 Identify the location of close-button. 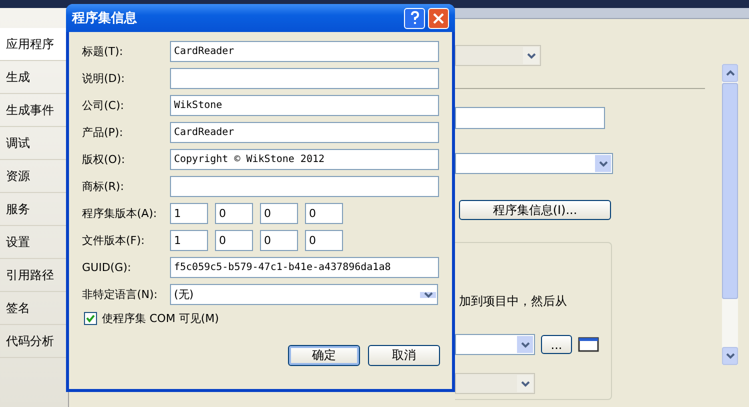
(438, 18).